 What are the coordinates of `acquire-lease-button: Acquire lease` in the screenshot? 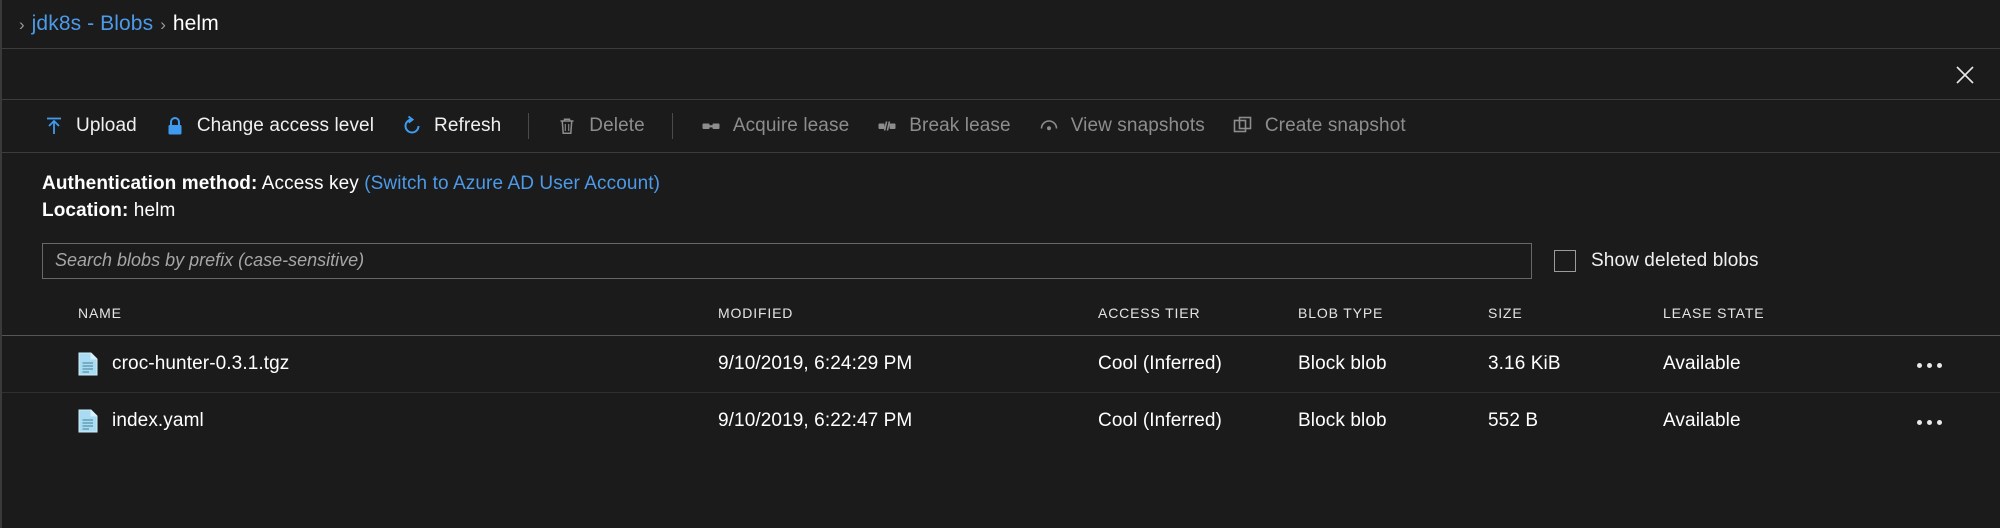 It's located at (774, 126).